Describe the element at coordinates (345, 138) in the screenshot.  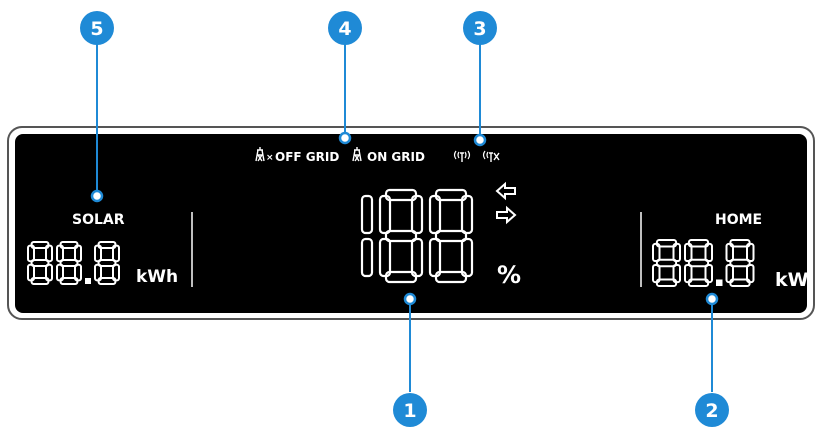
I see `callout-4-anchor` at that location.